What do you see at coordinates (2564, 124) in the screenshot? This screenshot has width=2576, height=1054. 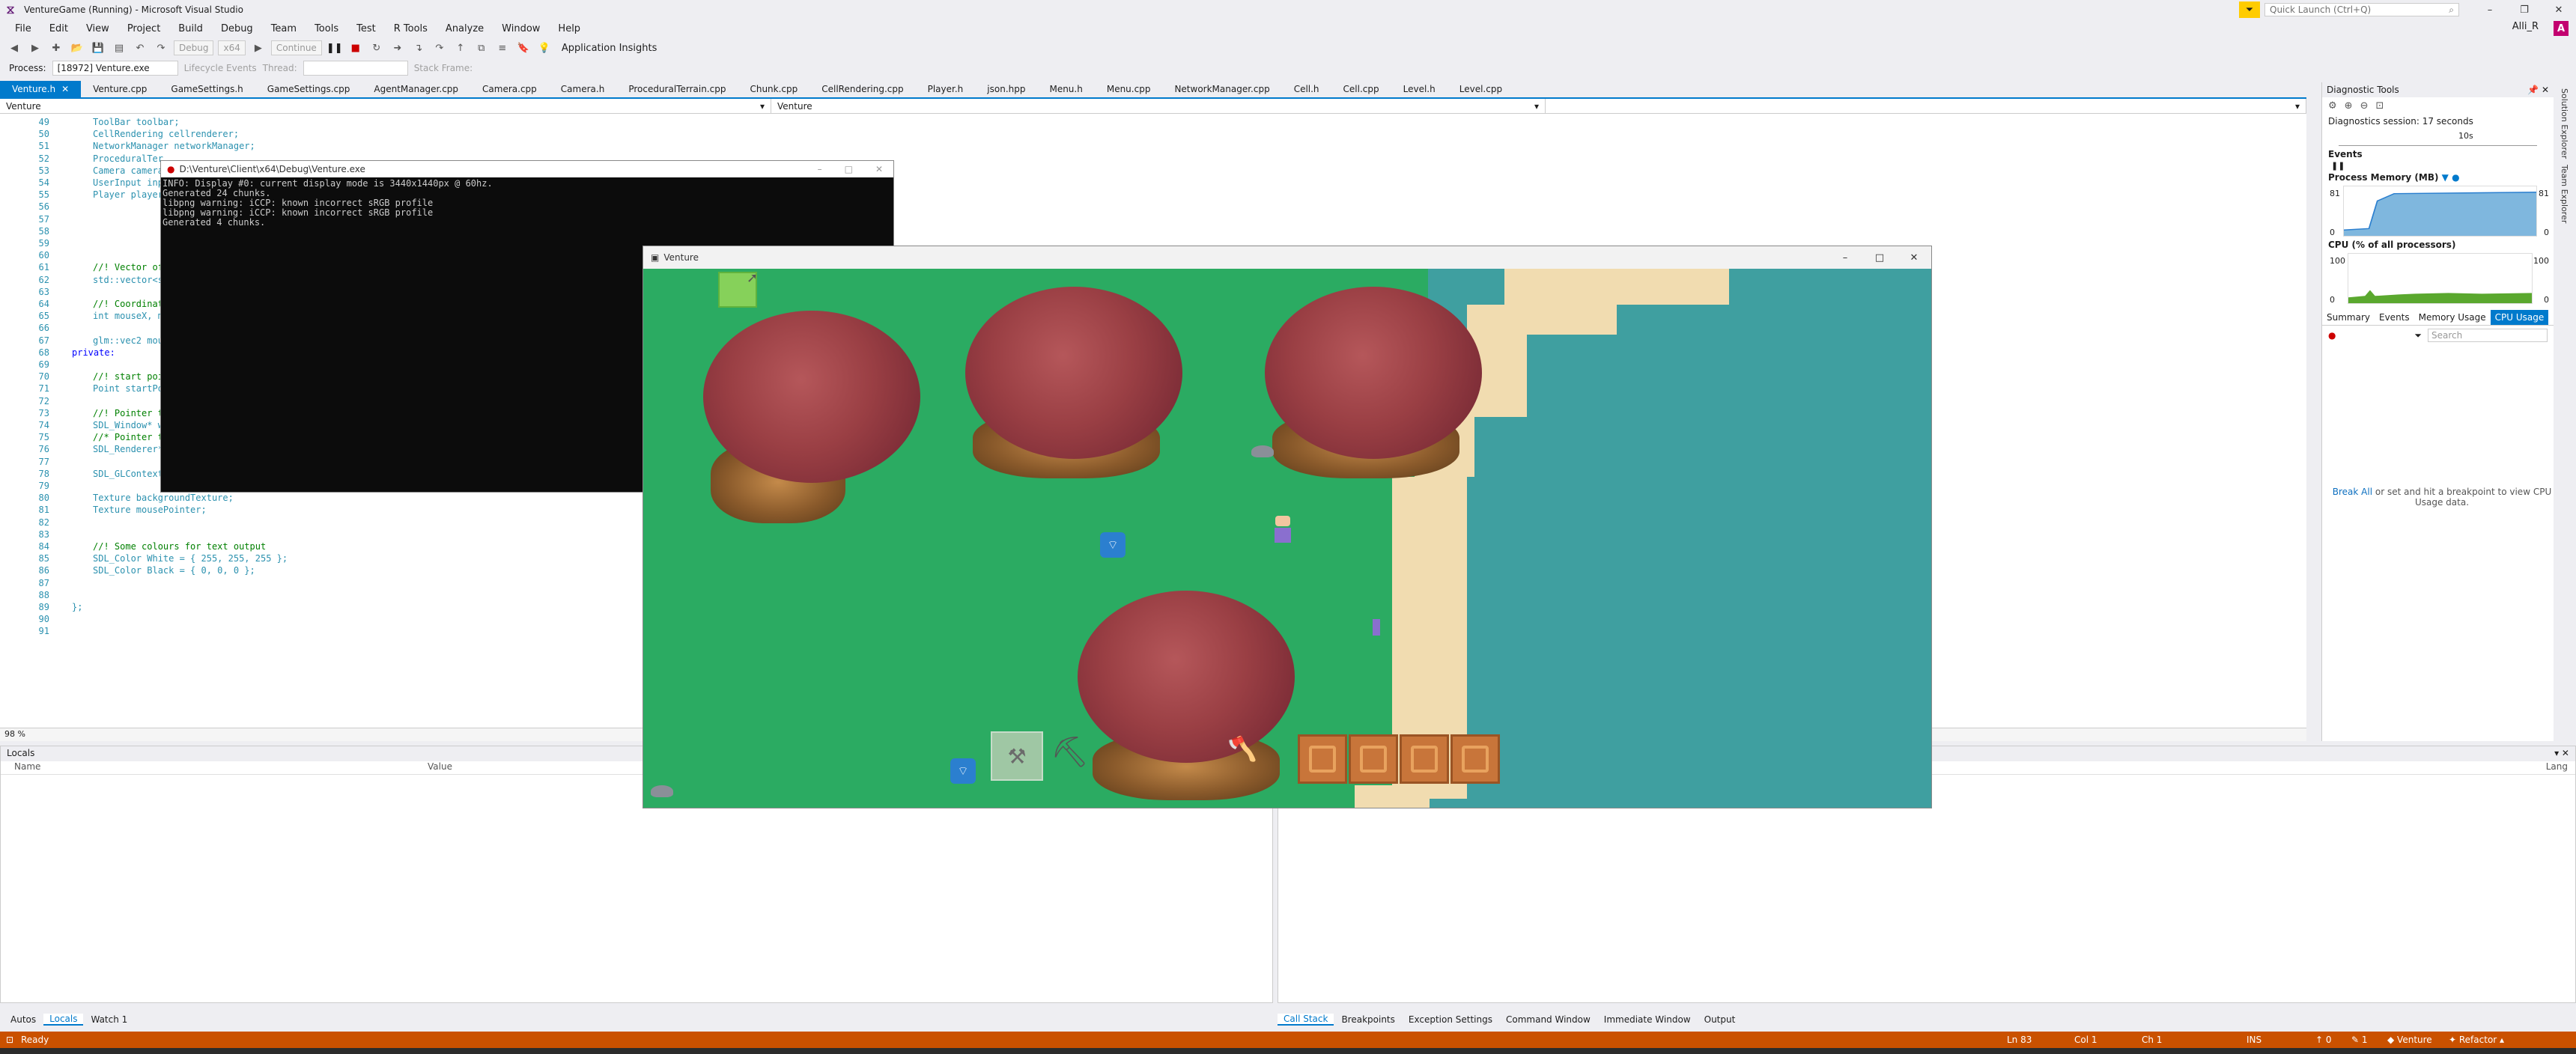 I see `solution-explorer-tab: Solution Explorer` at bounding box center [2564, 124].